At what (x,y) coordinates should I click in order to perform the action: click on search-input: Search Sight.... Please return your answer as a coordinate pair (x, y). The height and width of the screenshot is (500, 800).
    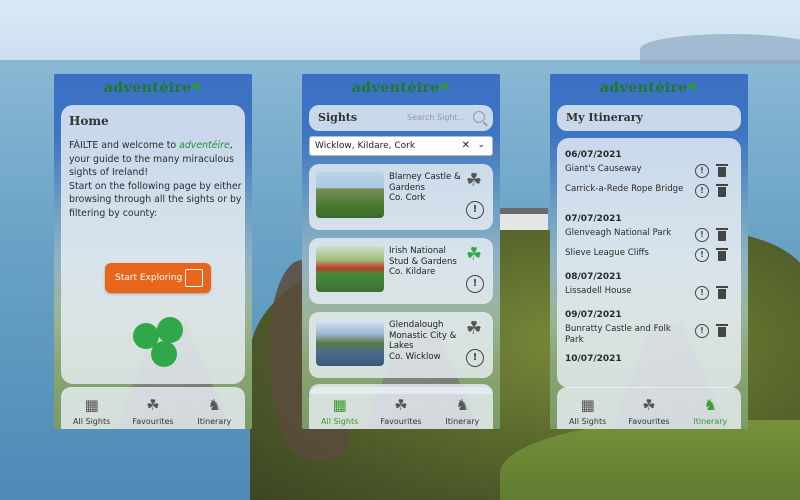
    Looking at the image, I should click on (436, 117).